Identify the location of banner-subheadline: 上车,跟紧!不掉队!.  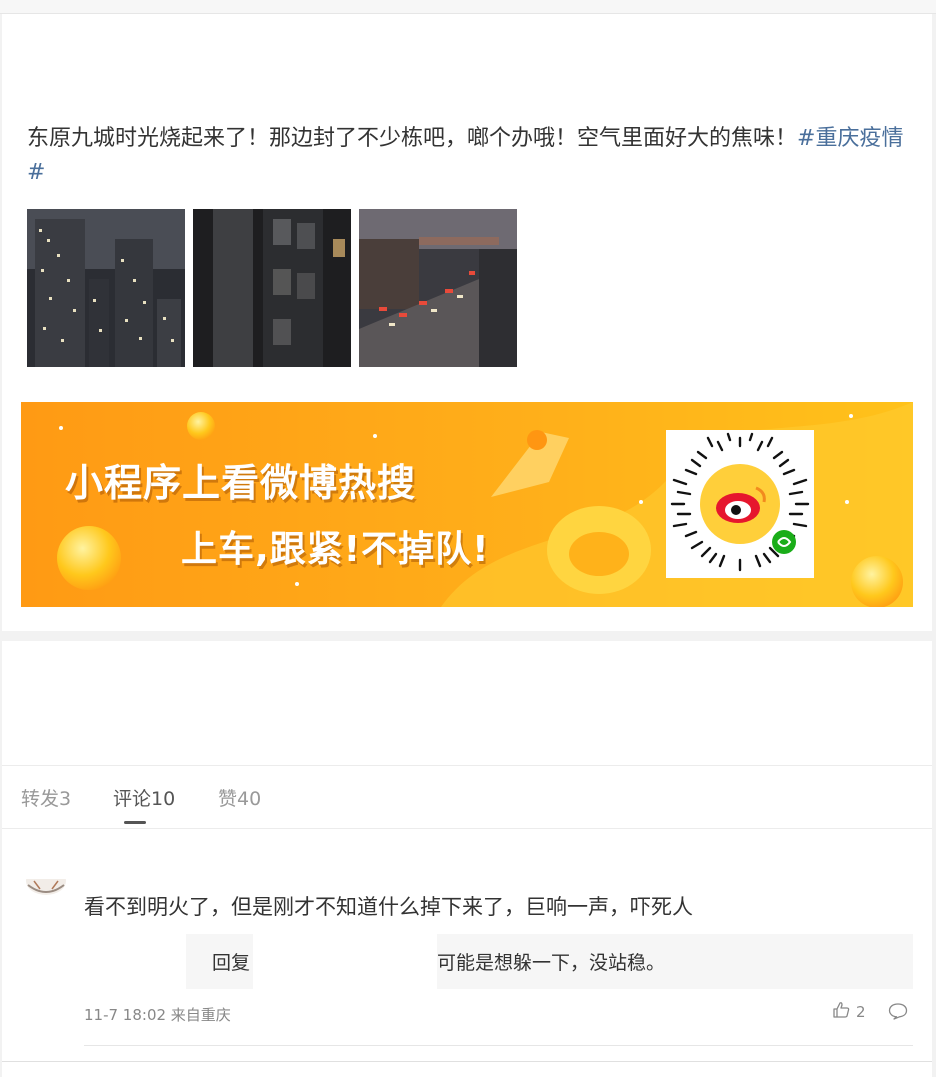
(335, 549).